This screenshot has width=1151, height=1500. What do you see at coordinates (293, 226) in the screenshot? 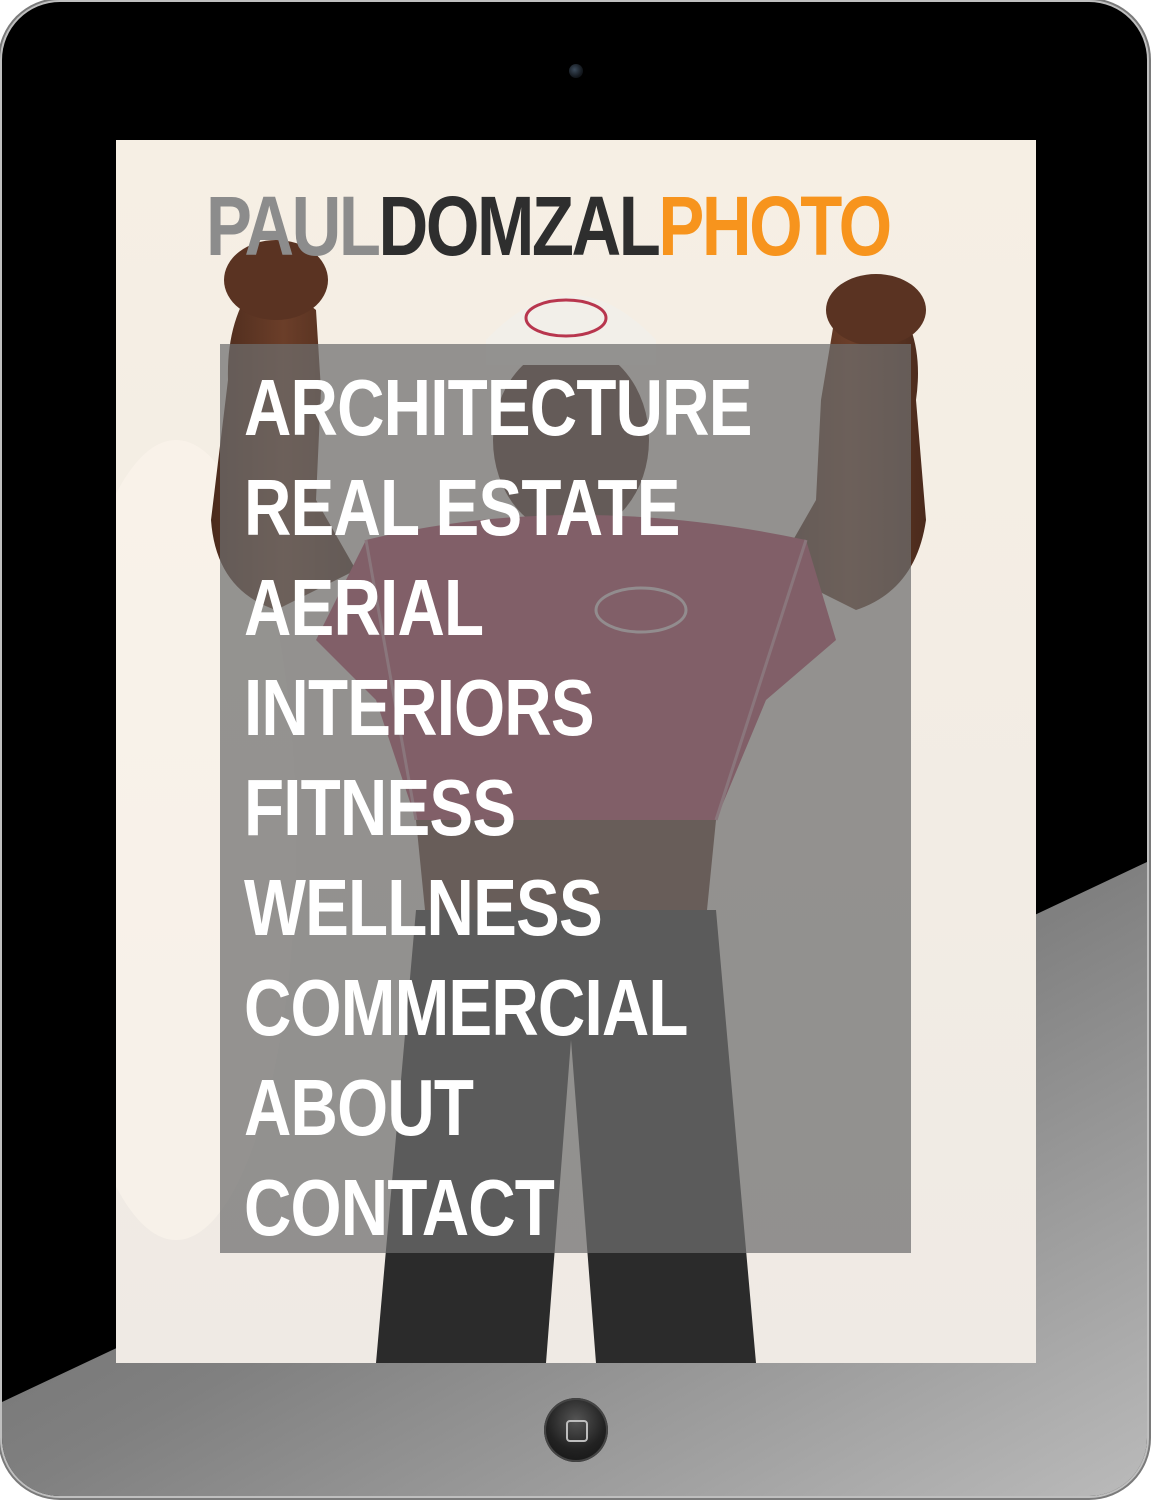
I see `logo-word-paul: PAUL` at bounding box center [293, 226].